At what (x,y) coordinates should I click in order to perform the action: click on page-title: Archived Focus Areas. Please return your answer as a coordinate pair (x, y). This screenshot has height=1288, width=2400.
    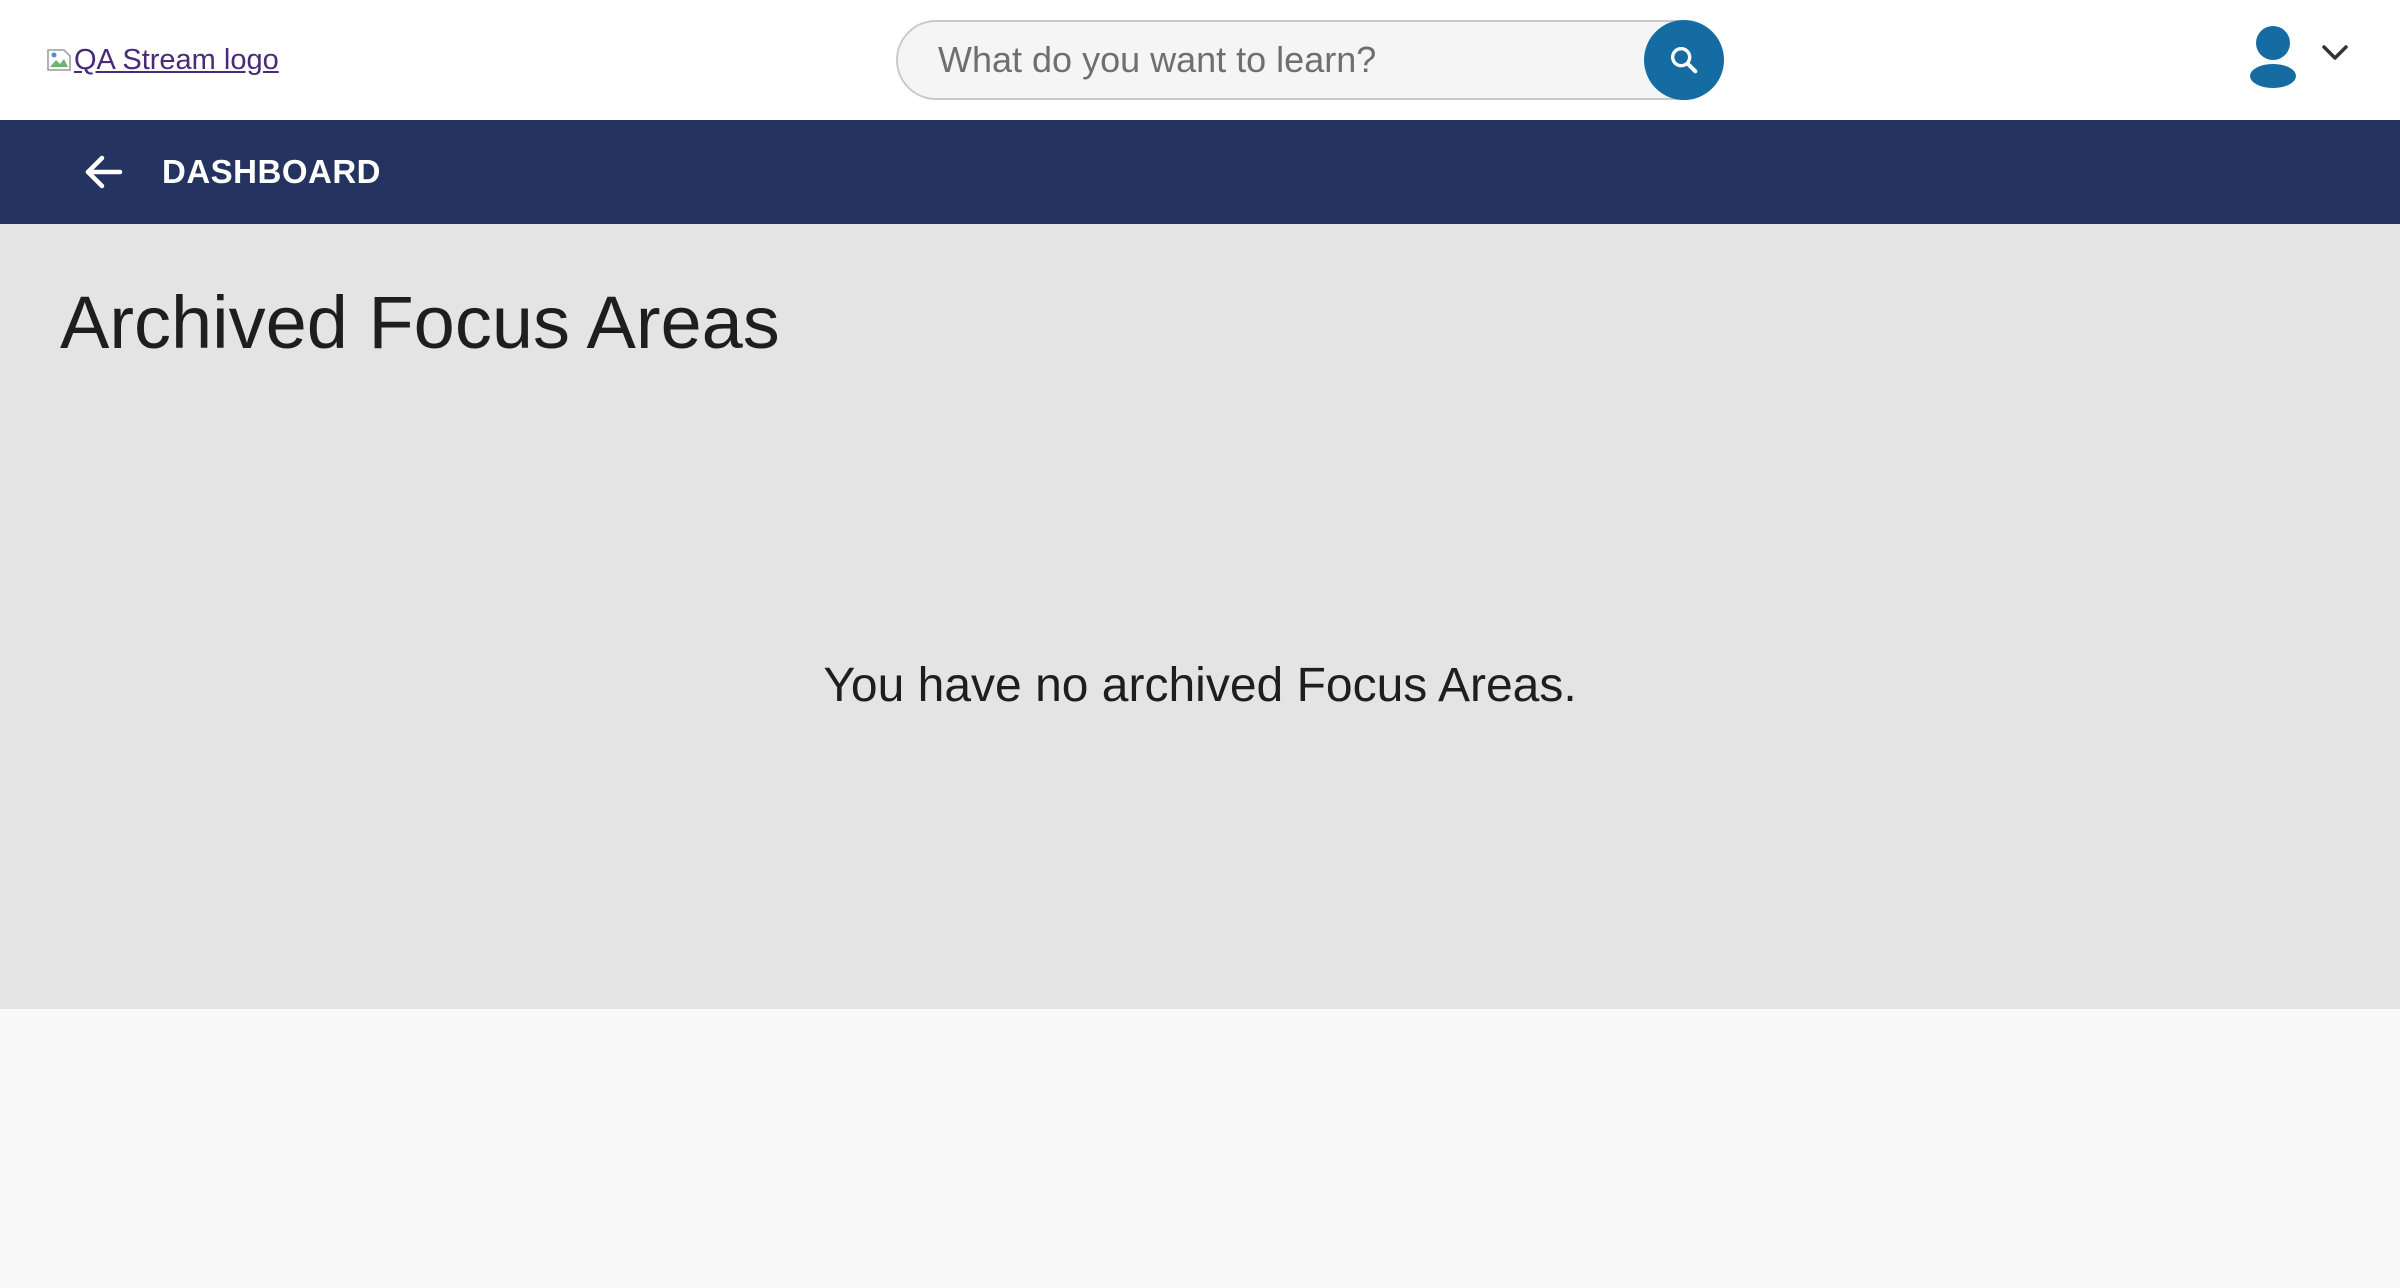
    Looking at the image, I should click on (420, 322).